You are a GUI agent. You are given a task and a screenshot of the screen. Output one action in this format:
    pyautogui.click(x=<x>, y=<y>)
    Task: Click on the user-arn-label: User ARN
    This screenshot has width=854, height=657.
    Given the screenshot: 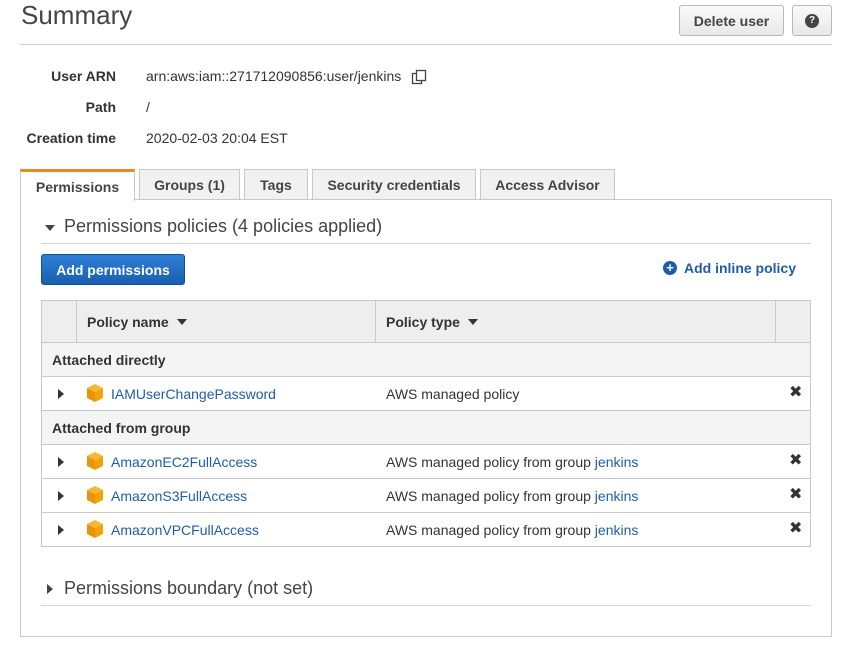 What is the action you would take?
    pyautogui.click(x=83, y=76)
    